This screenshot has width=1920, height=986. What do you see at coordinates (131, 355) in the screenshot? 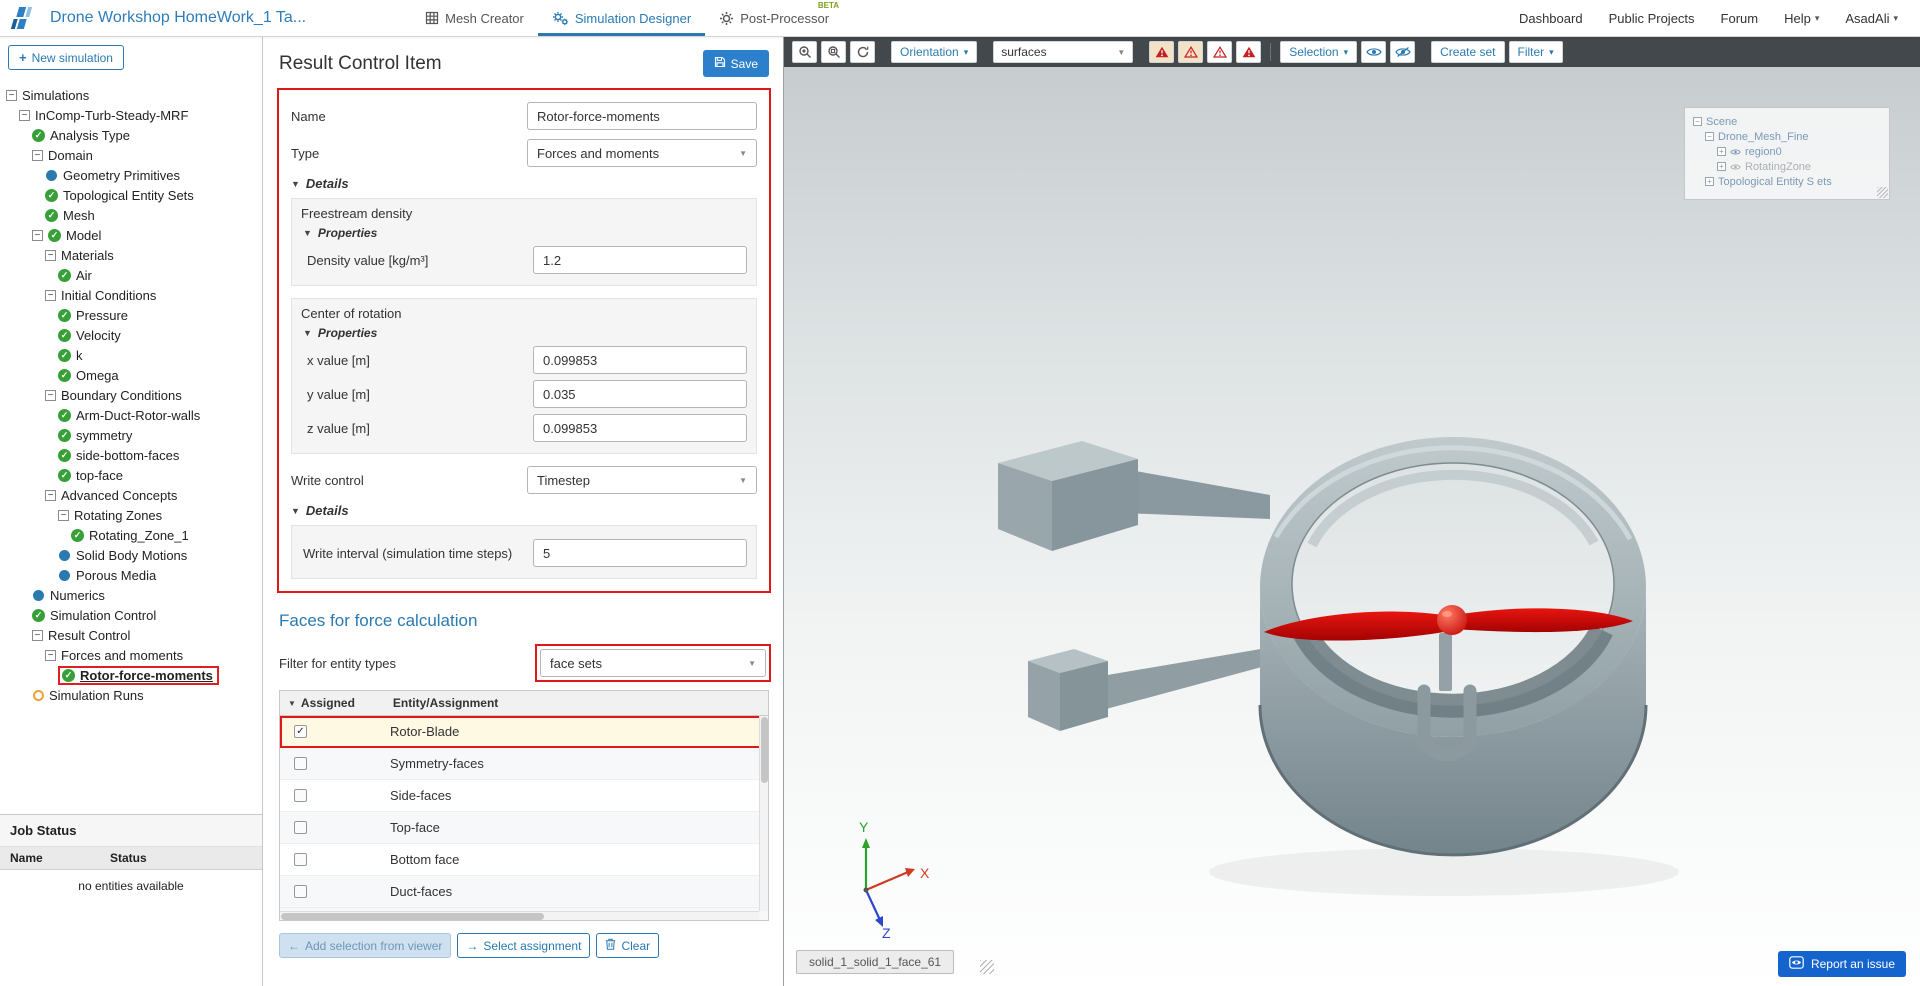
I see `tree-item-k: ✓ k` at bounding box center [131, 355].